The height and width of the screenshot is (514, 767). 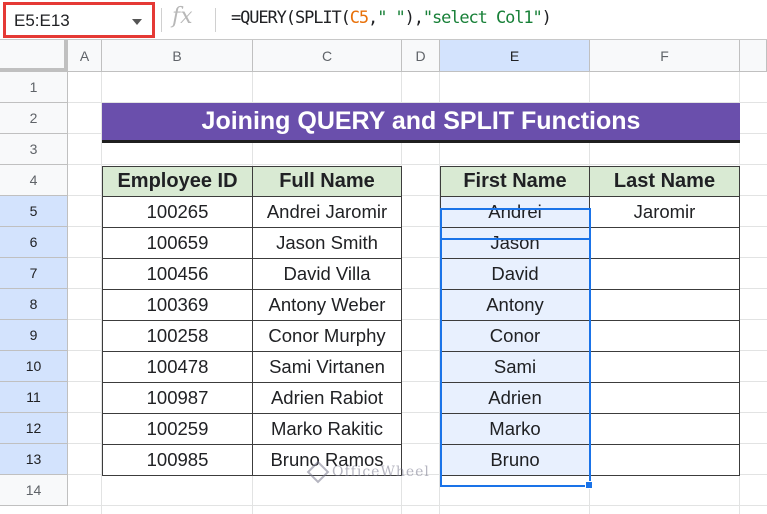 What do you see at coordinates (665, 56) in the screenshot?
I see `column-header-f: F` at bounding box center [665, 56].